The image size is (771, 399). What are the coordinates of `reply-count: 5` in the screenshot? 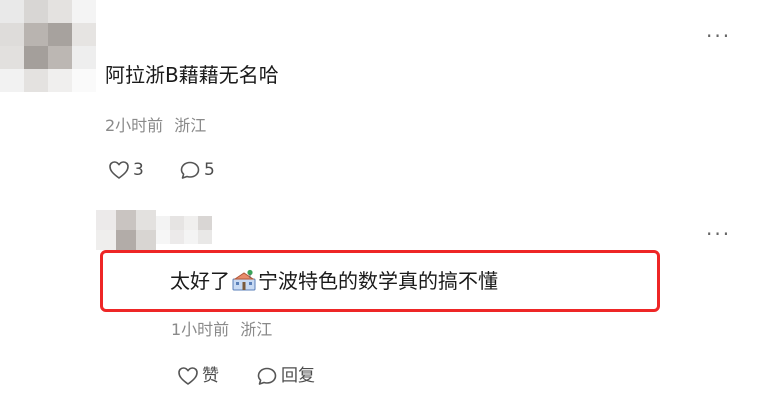 It's located at (209, 170).